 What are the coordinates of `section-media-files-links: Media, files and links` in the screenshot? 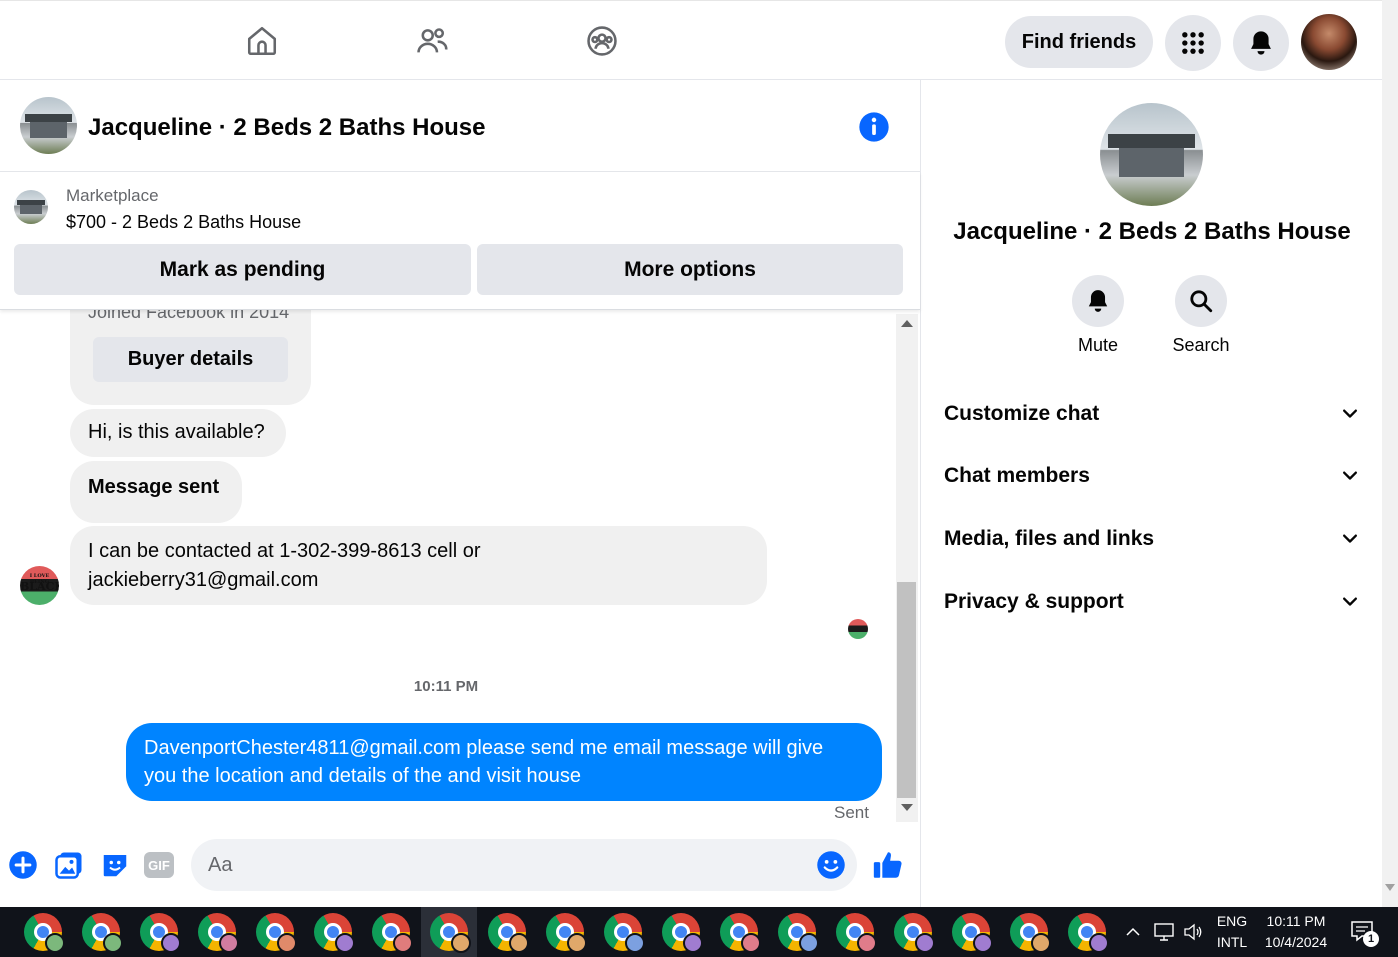 It's located at (1152, 539).